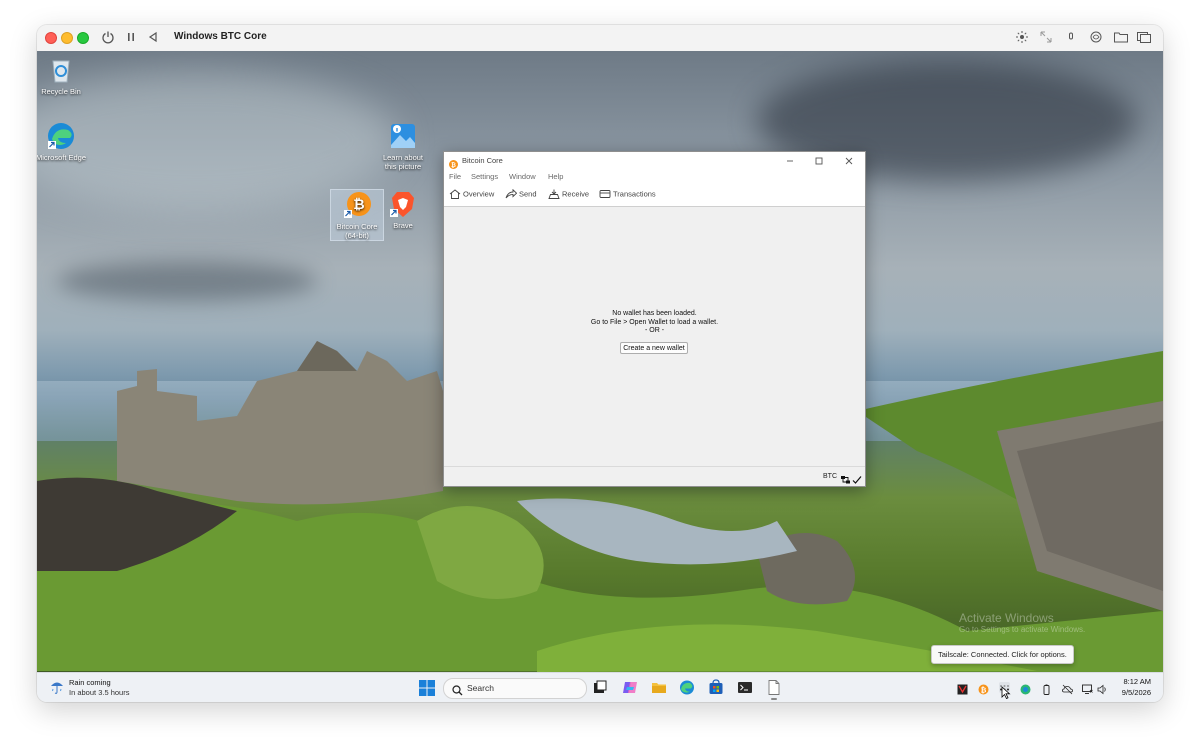 The height and width of the screenshot is (751, 1200). Describe the element at coordinates (1121, 38) in the screenshot. I see `folder-icon` at that location.